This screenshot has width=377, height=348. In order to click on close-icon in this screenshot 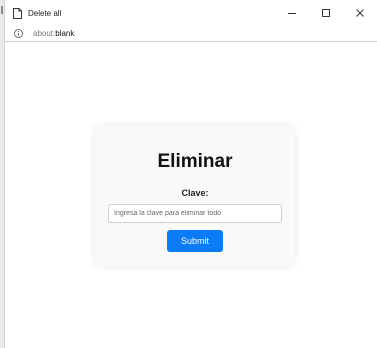, I will do `click(360, 13)`.